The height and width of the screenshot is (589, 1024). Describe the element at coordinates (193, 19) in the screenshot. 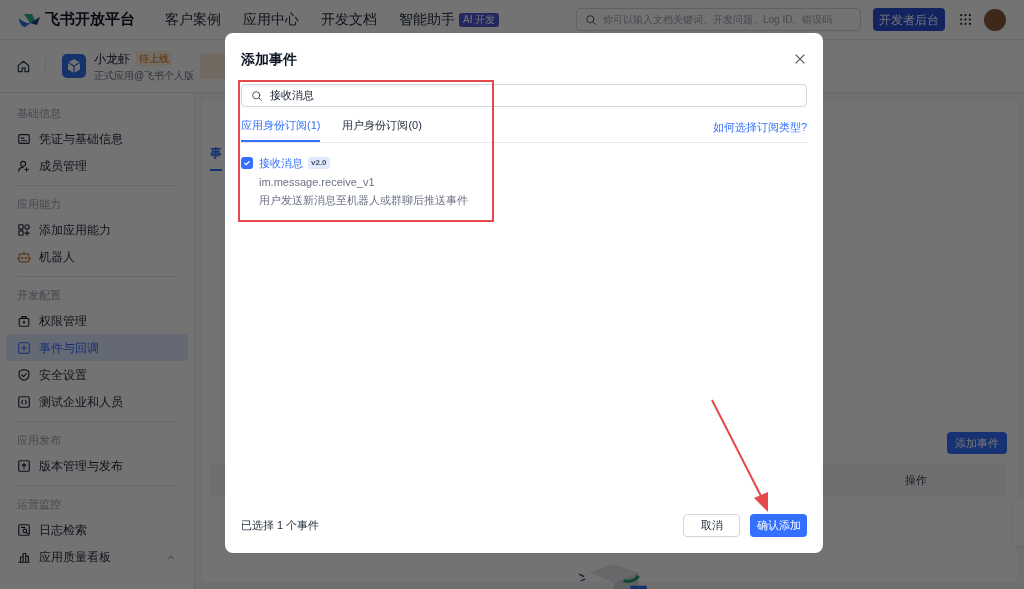

I see `nav-link: 客户案例` at that location.